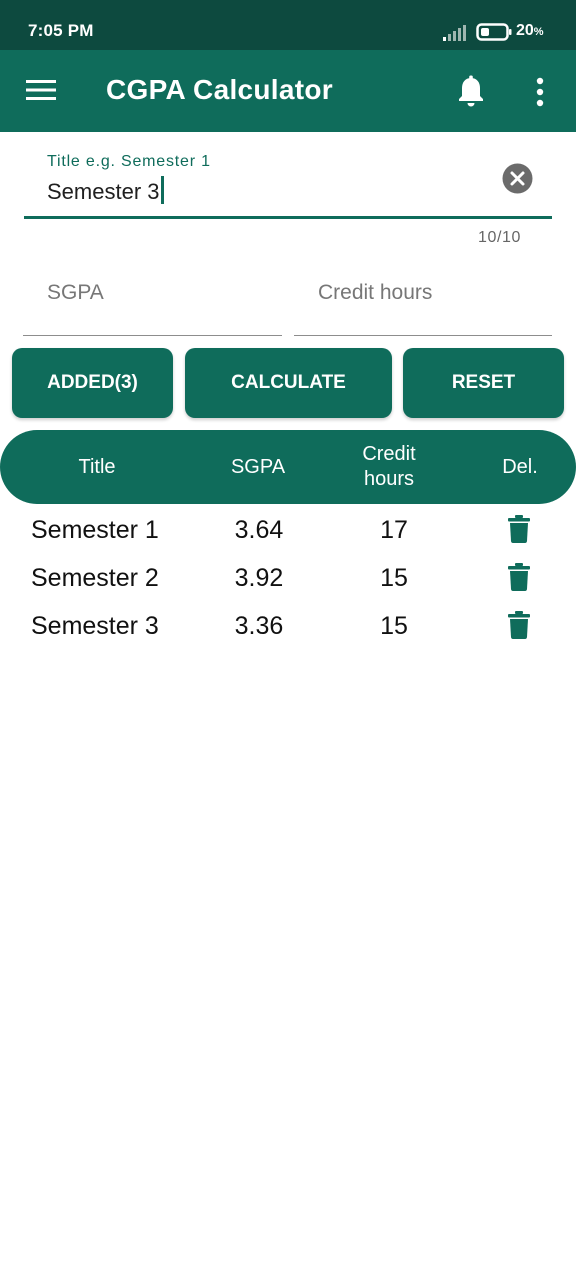 Image resolution: width=576 pixels, height=1280 pixels. Describe the element at coordinates (95, 626) in the screenshot. I see `row-title: Semester 3` at that location.